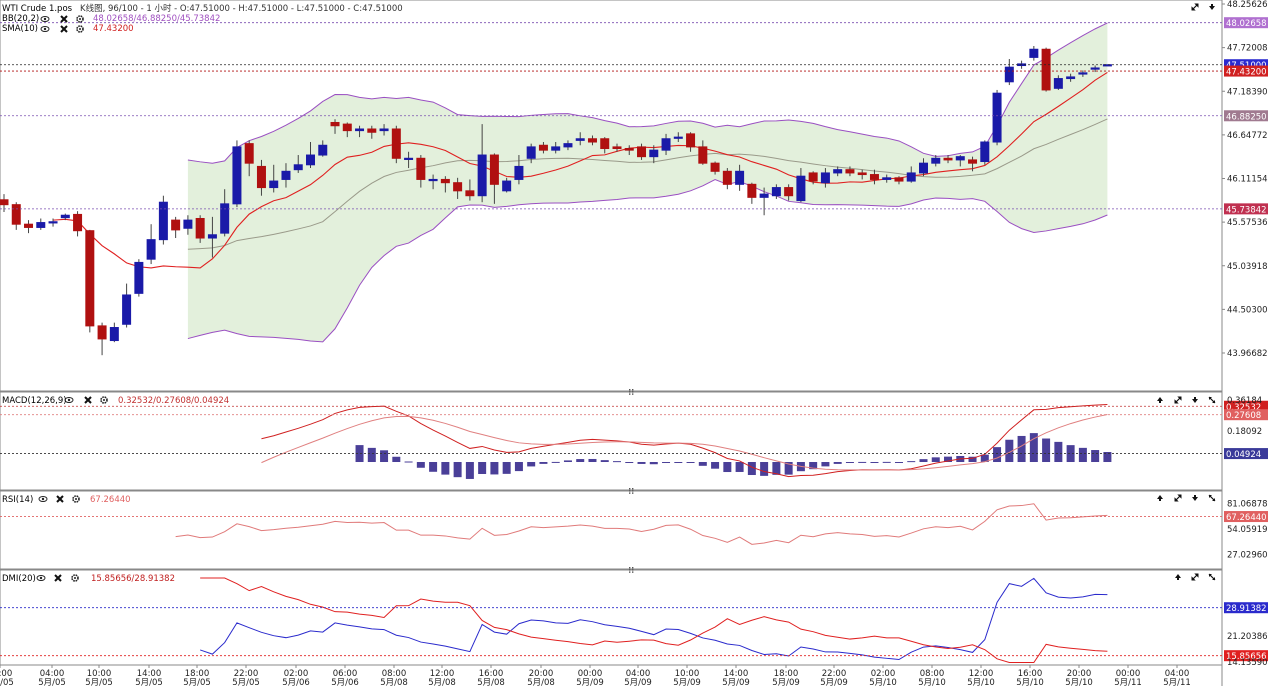 The width and height of the screenshot is (1269, 686). Describe the element at coordinates (611, 530) in the screenshot. I see `rsi-pane` at that location.